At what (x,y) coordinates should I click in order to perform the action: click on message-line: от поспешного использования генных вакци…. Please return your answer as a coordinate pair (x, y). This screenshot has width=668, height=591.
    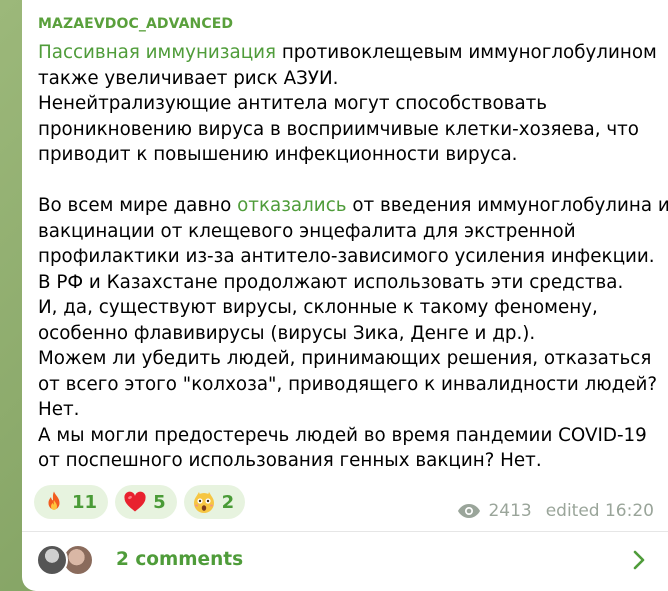
    Looking at the image, I should click on (290, 460).